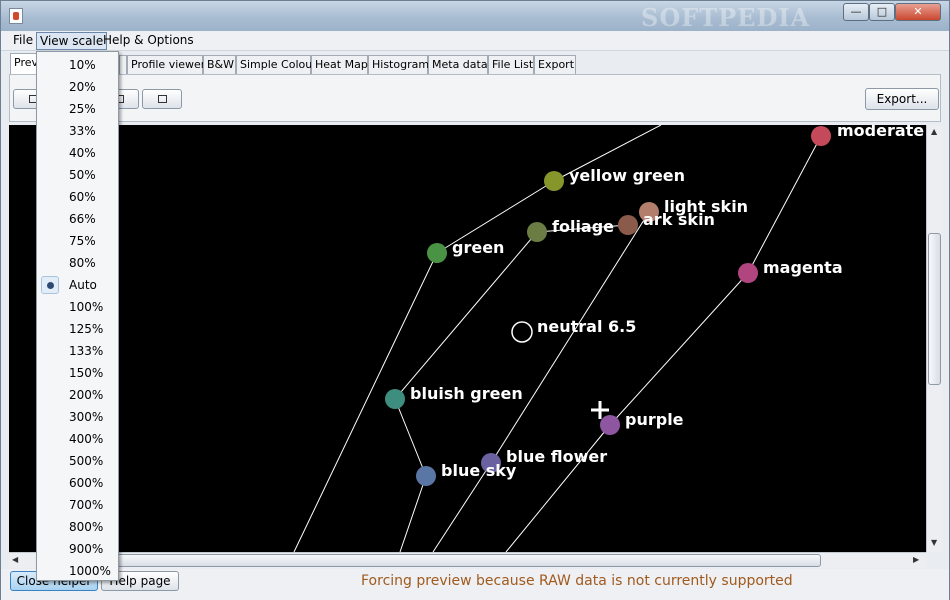 The height and width of the screenshot is (600, 950). I want to click on scale-option: 25%, so click(77, 109).